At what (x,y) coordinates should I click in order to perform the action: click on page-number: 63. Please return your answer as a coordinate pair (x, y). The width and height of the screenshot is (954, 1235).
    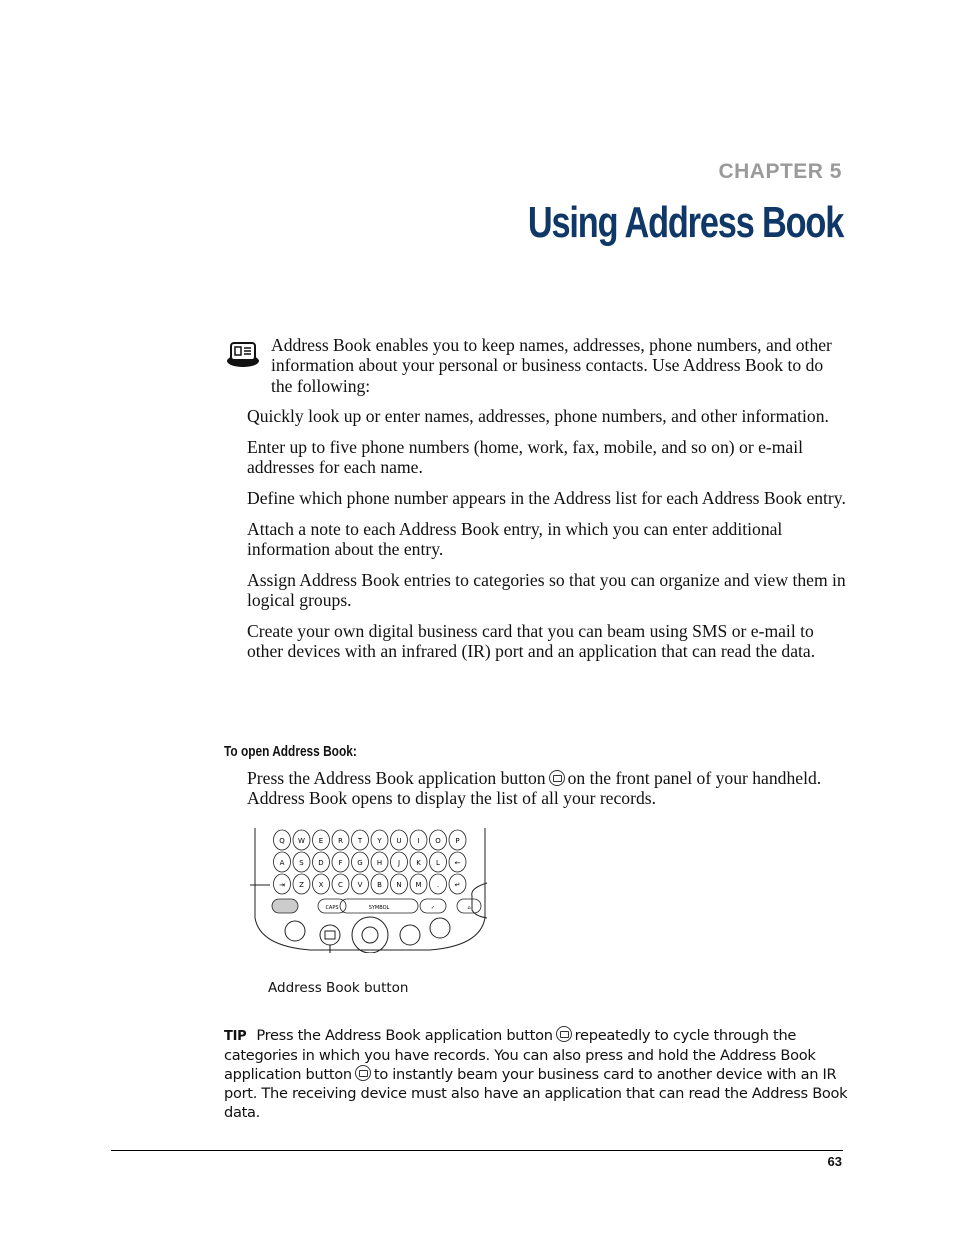
    Looking at the image, I should click on (834, 1161).